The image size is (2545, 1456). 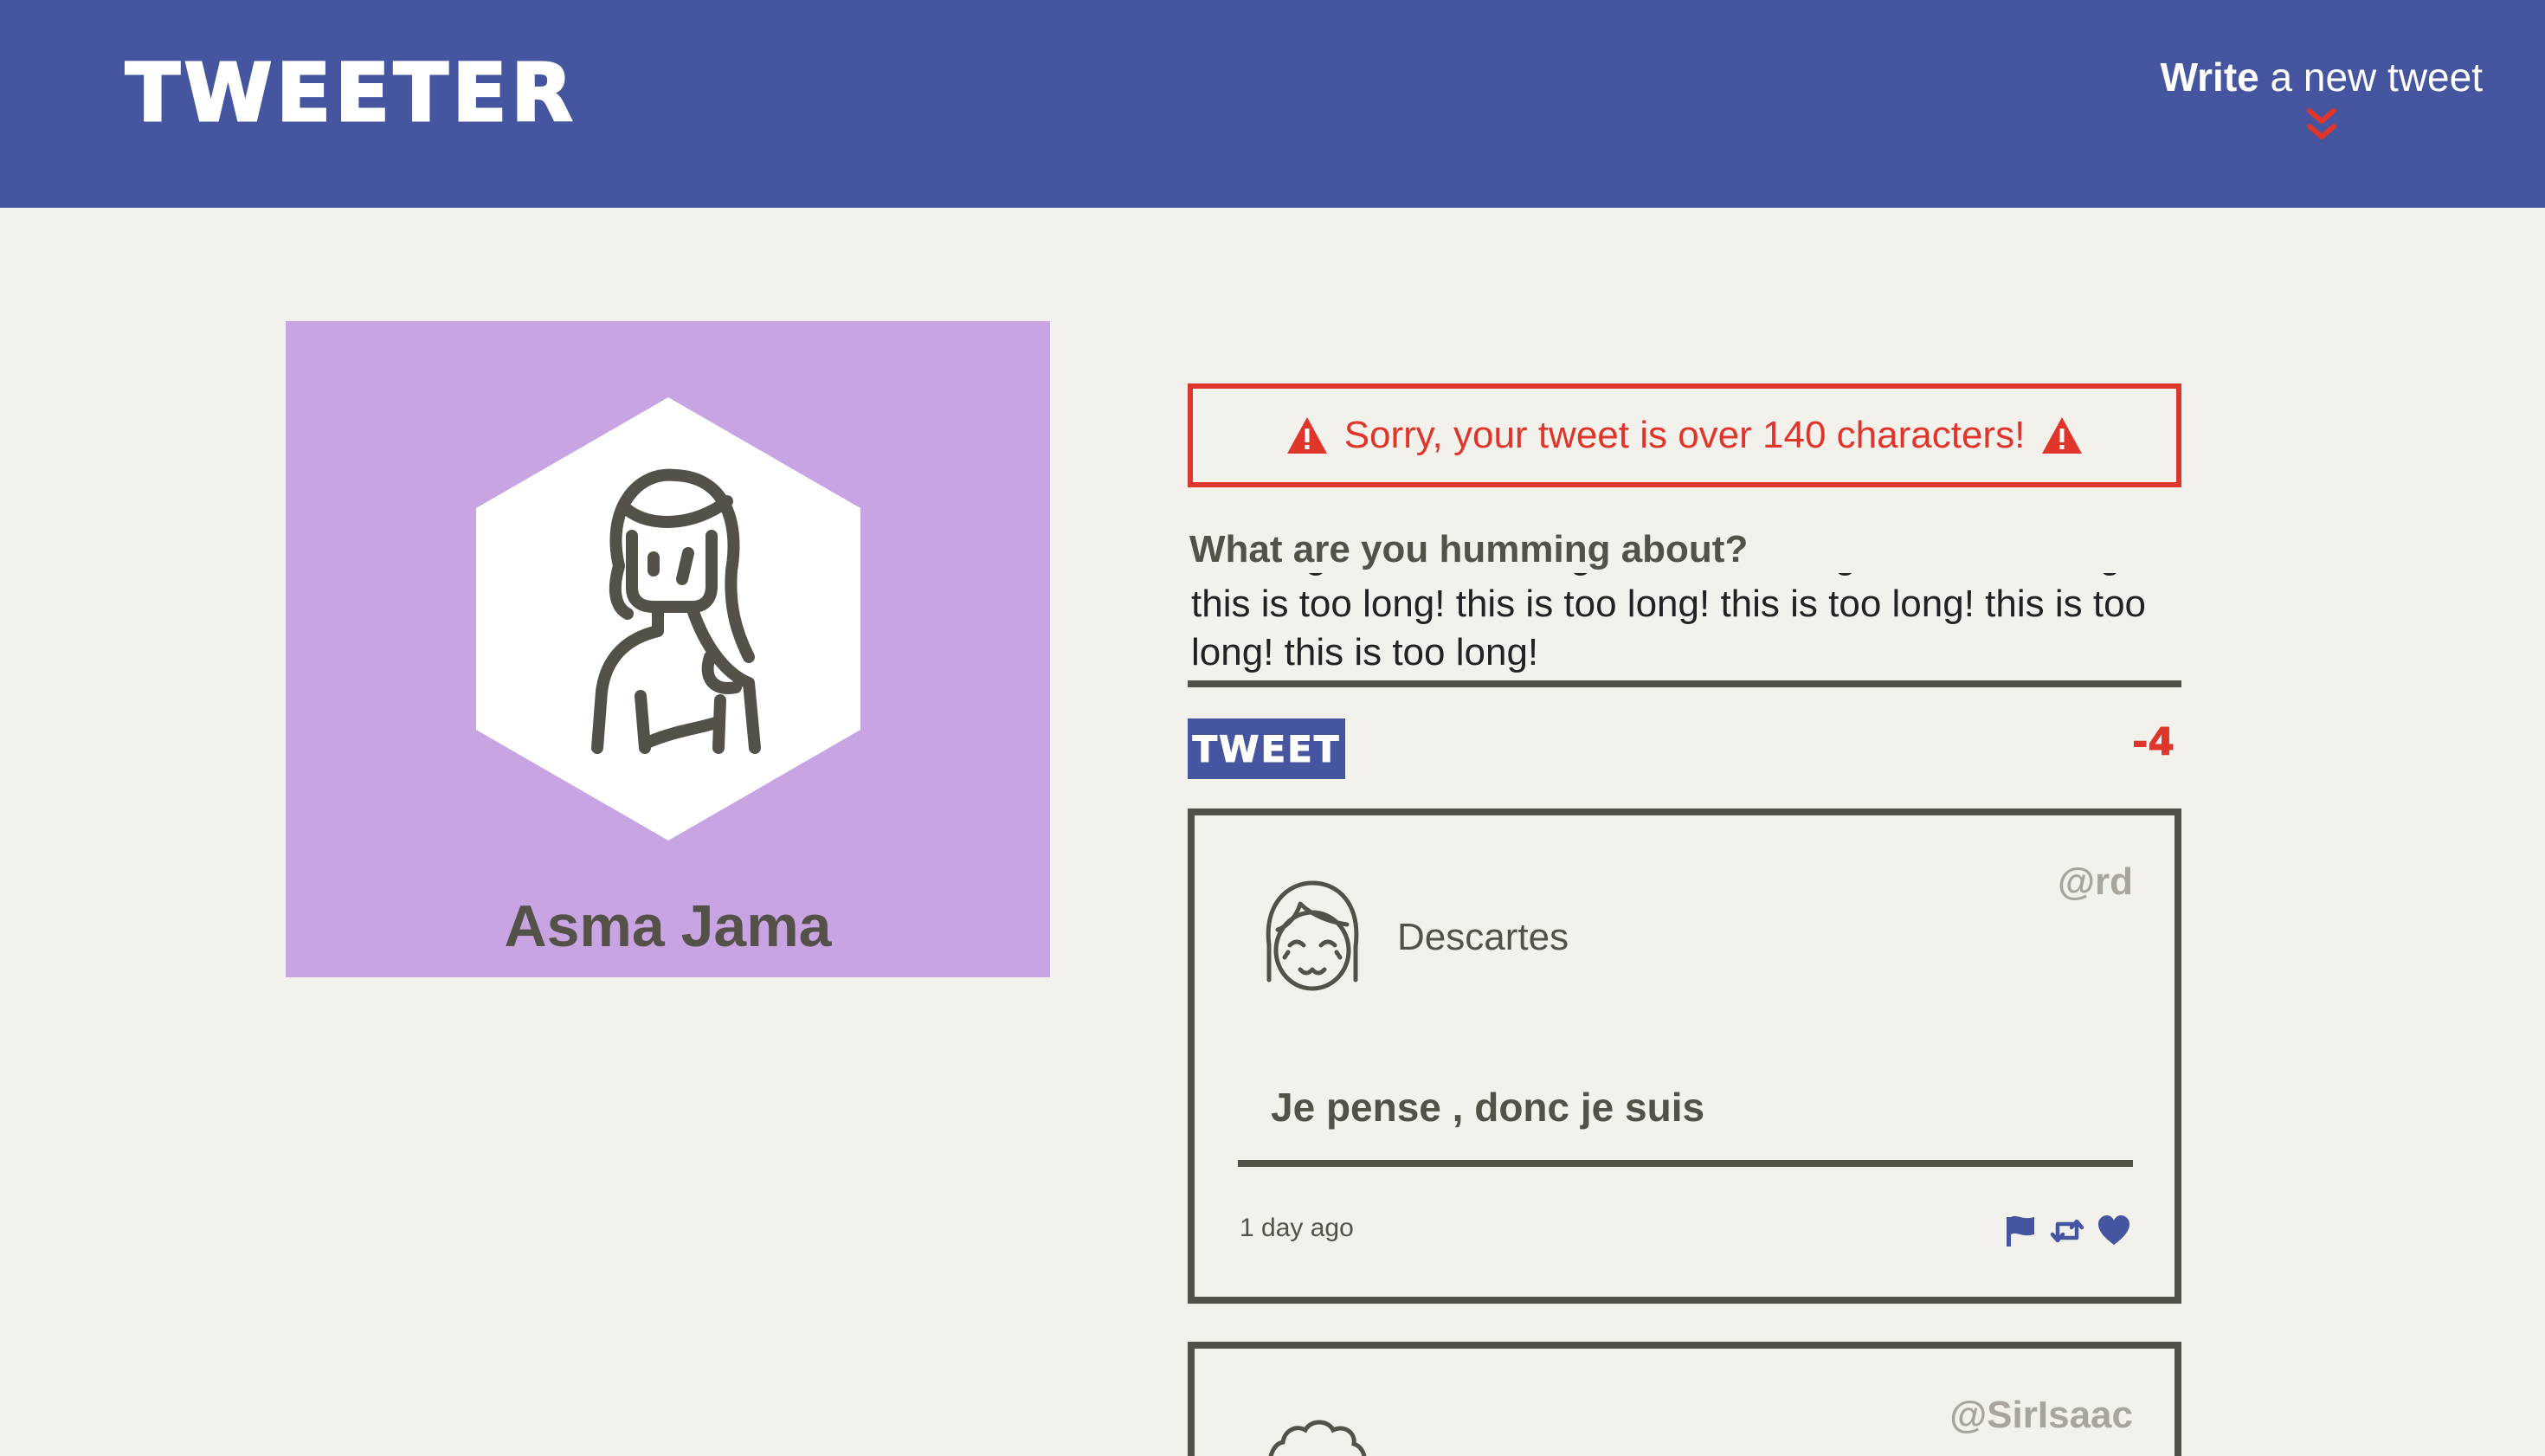 What do you see at coordinates (1686, 1163) in the screenshot?
I see `tweet-divider` at bounding box center [1686, 1163].